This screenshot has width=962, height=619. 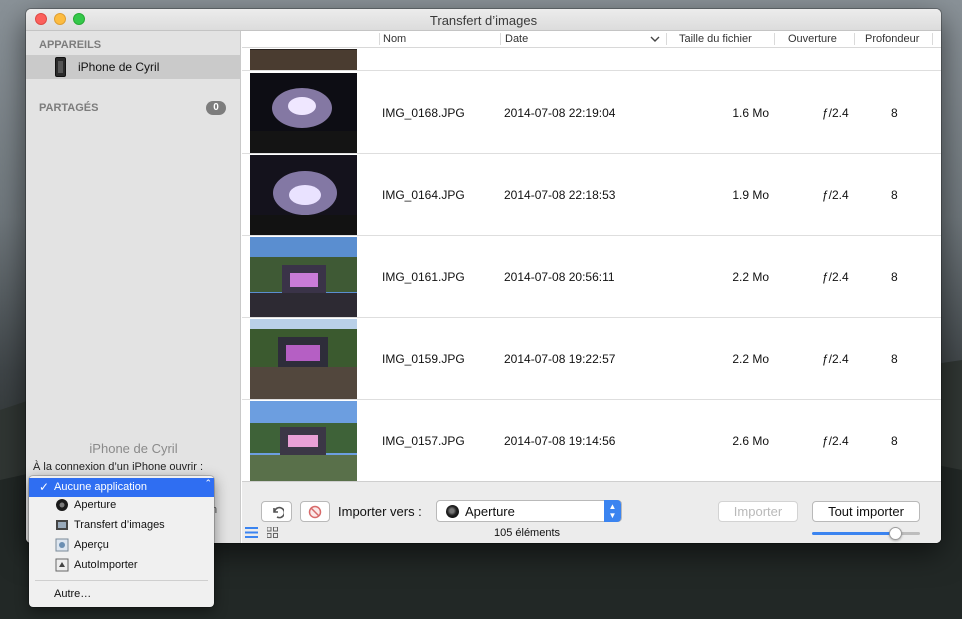 What do you see at coordinates (527, 533) in the screenshot?
I see `item-count: 105 éléments` at bounding box center [527, 533].